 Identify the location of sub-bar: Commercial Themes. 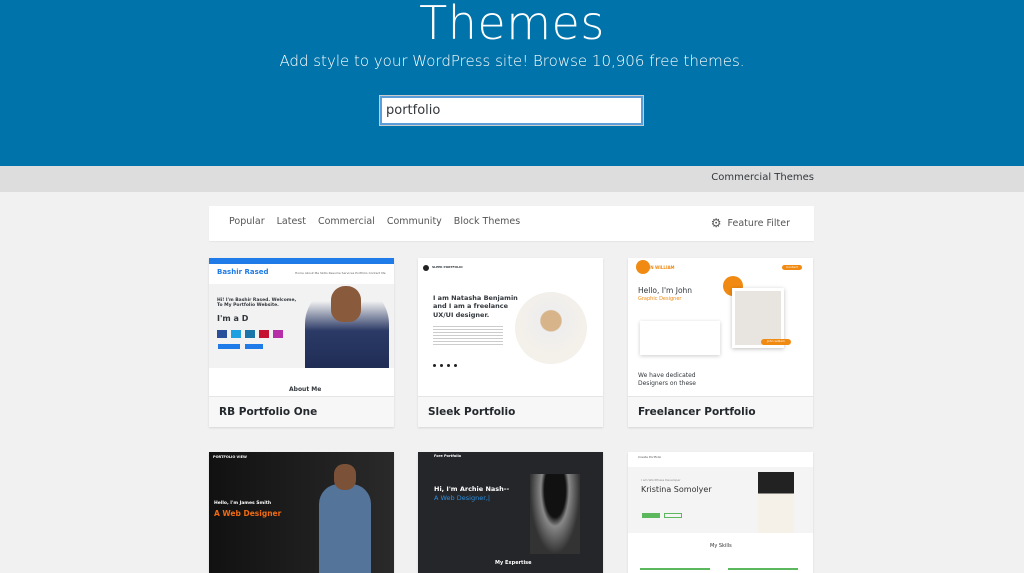
(512, 179).